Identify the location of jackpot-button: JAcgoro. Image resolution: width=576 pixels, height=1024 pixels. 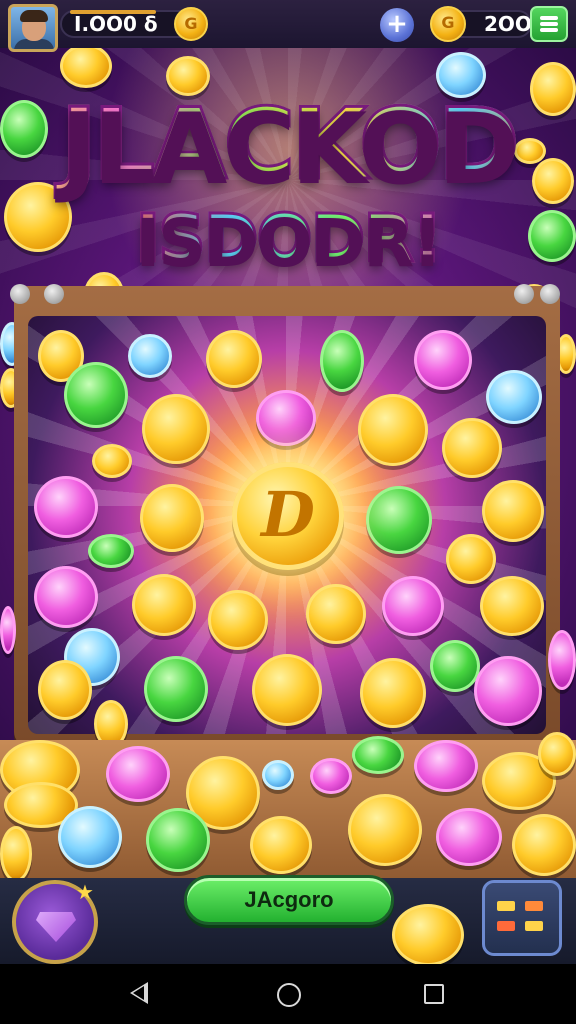
(289, 900).